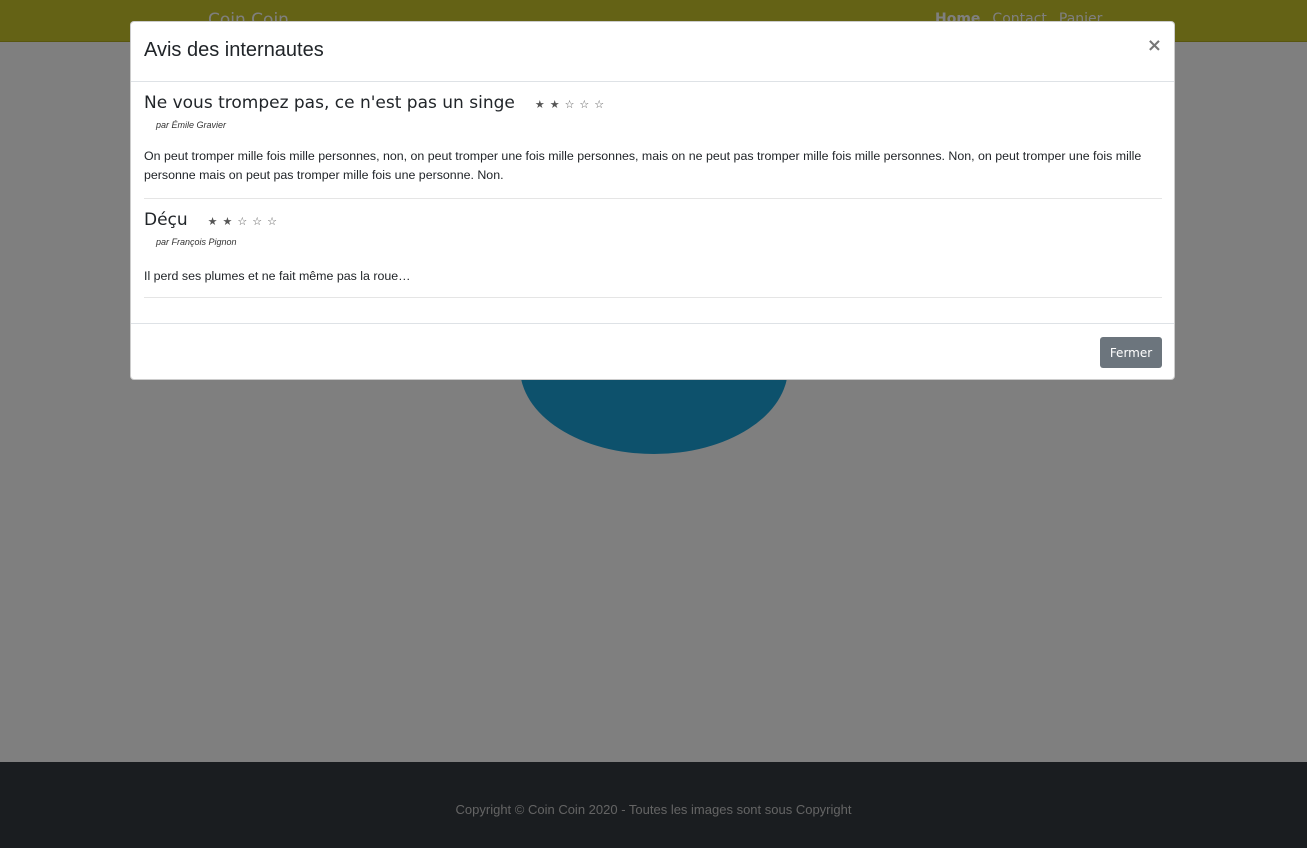 This screenshot has height=848, width=1307. What do you see at coordinates (652, 52) in the screenshot?
I see `modal-header: Avis des internautes ×` at bounding box center [652, 52].